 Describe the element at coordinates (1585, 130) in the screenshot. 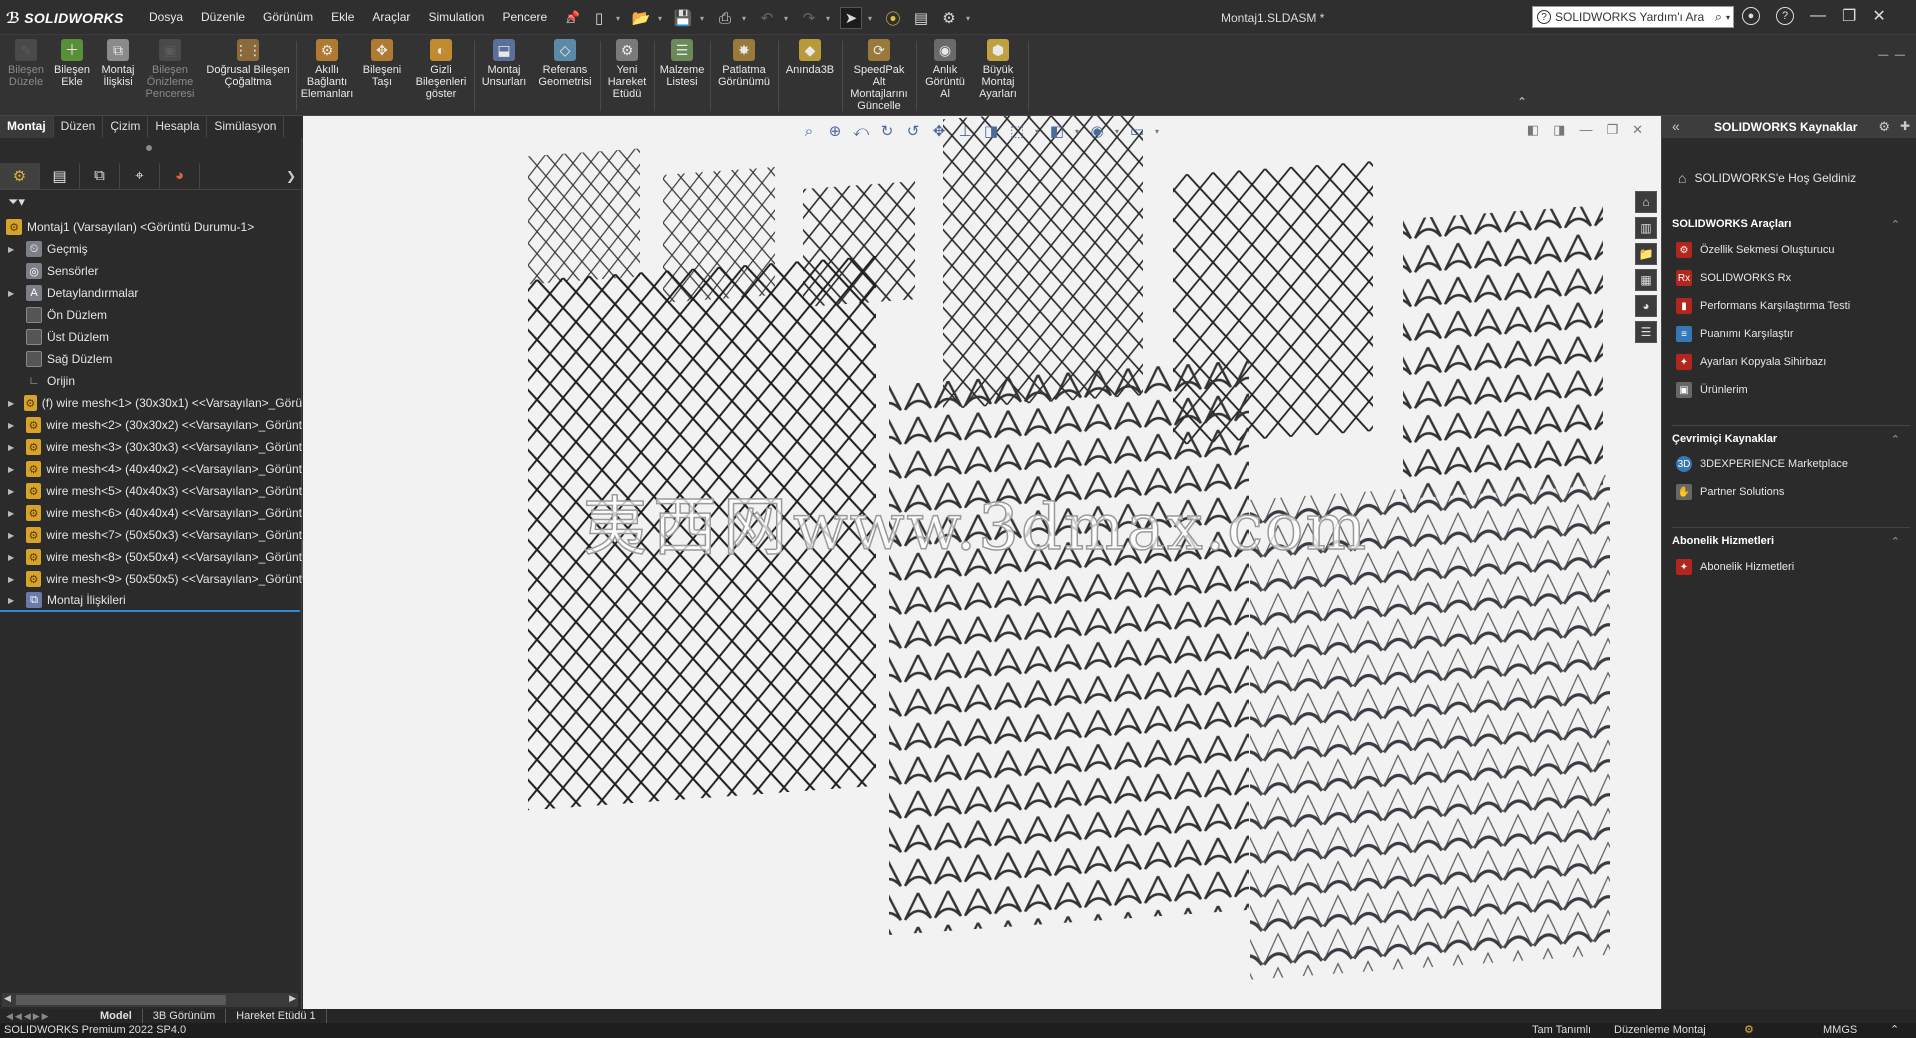

I see `viewport-minimize-icon: —` at that location.